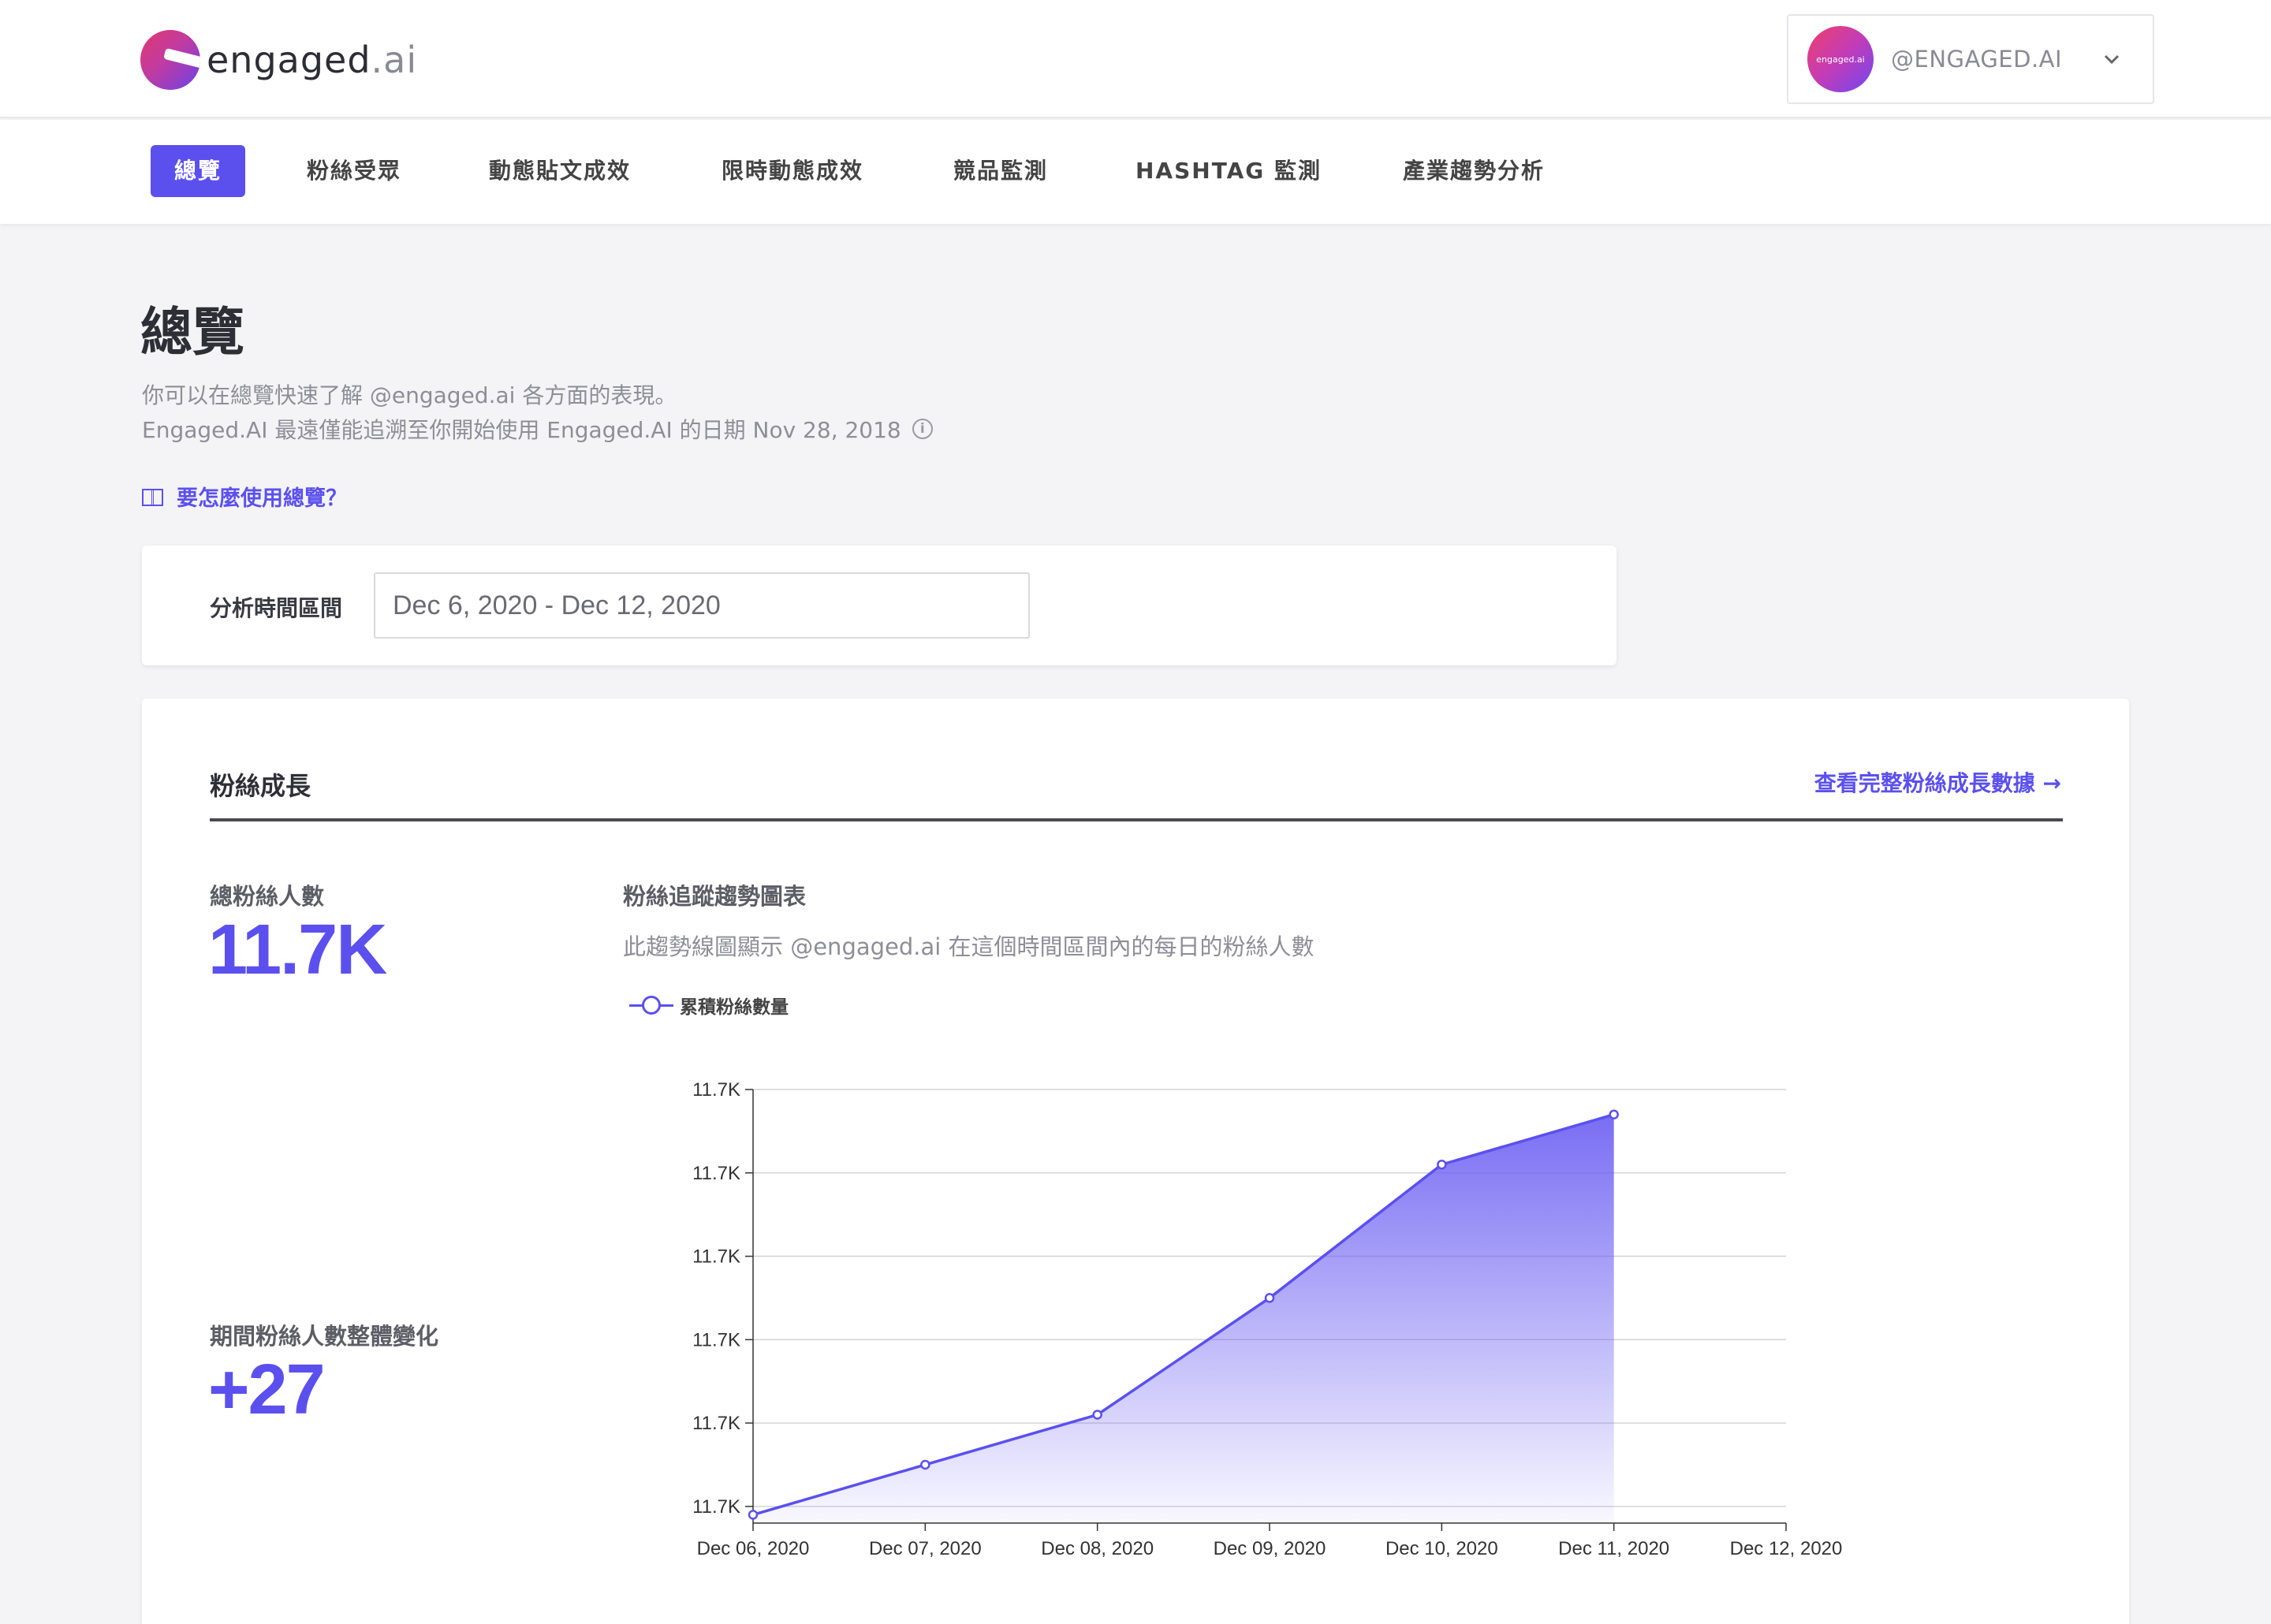 This screenshot has height=1624, width=2271. I want to click on x-tick-label: Dec 10, 2020, so click(1441, 1548).